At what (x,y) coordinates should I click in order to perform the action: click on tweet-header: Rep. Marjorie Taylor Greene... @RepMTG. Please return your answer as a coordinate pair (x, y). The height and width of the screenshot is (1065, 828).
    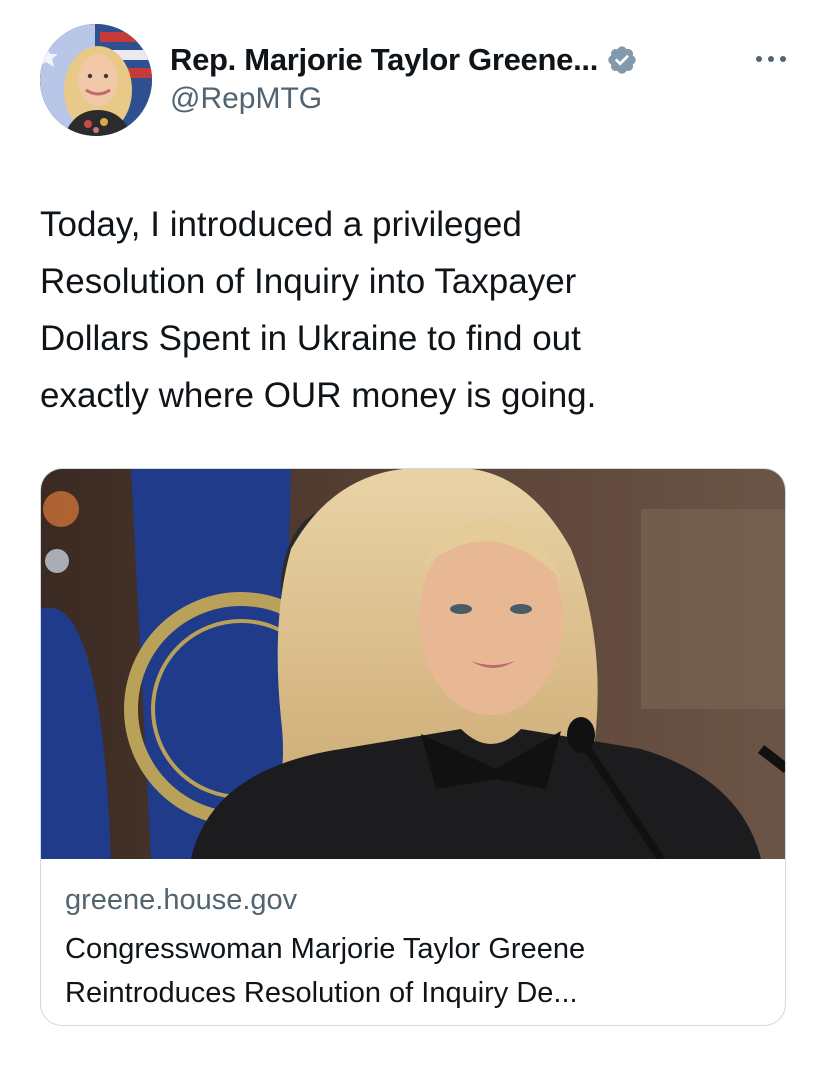
    Looking at the image, I should click on (420, 80).